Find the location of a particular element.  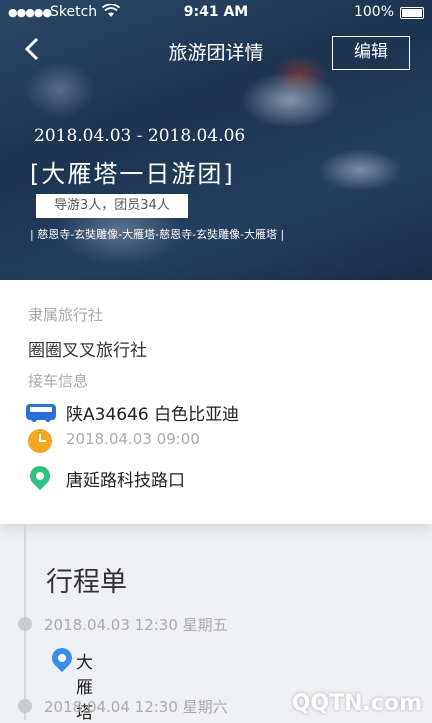

itinerary-title: 行程单 is located at coordinates (86, 582).